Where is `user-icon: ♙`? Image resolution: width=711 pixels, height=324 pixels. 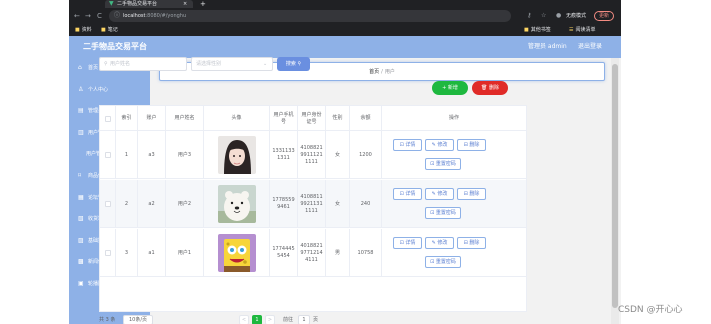
user-icon: ♙ is located at coordinates (81, 89).